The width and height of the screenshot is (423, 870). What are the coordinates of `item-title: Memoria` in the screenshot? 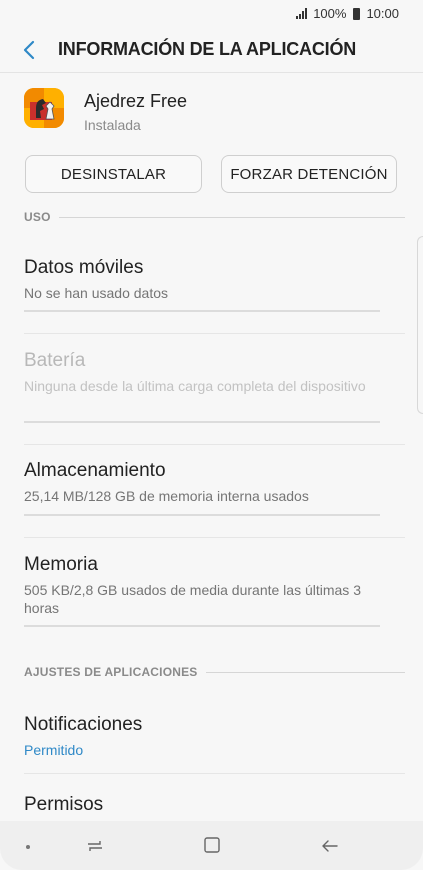 It's located at (61, 564).